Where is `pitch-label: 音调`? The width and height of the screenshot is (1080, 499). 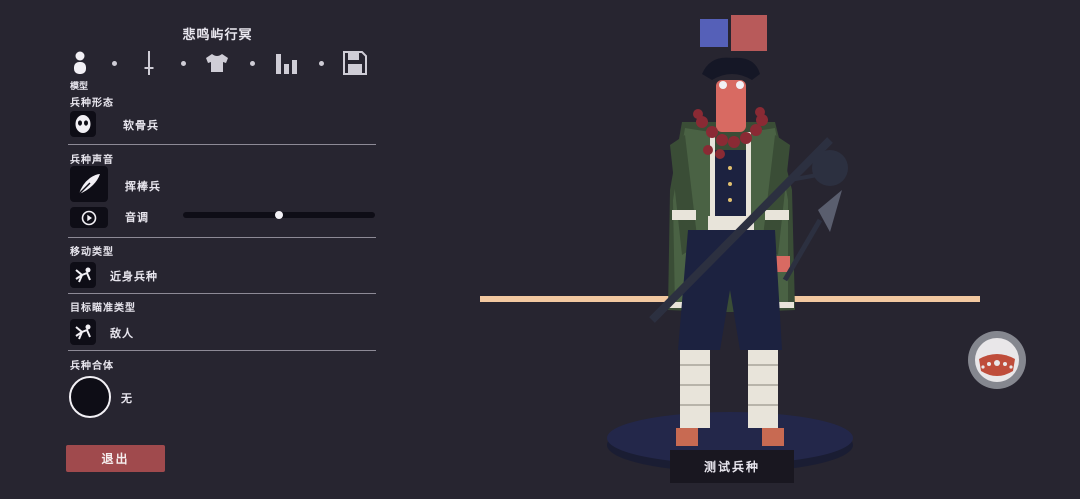 pitch-label: 音调 is located at coordinates (137, 217).